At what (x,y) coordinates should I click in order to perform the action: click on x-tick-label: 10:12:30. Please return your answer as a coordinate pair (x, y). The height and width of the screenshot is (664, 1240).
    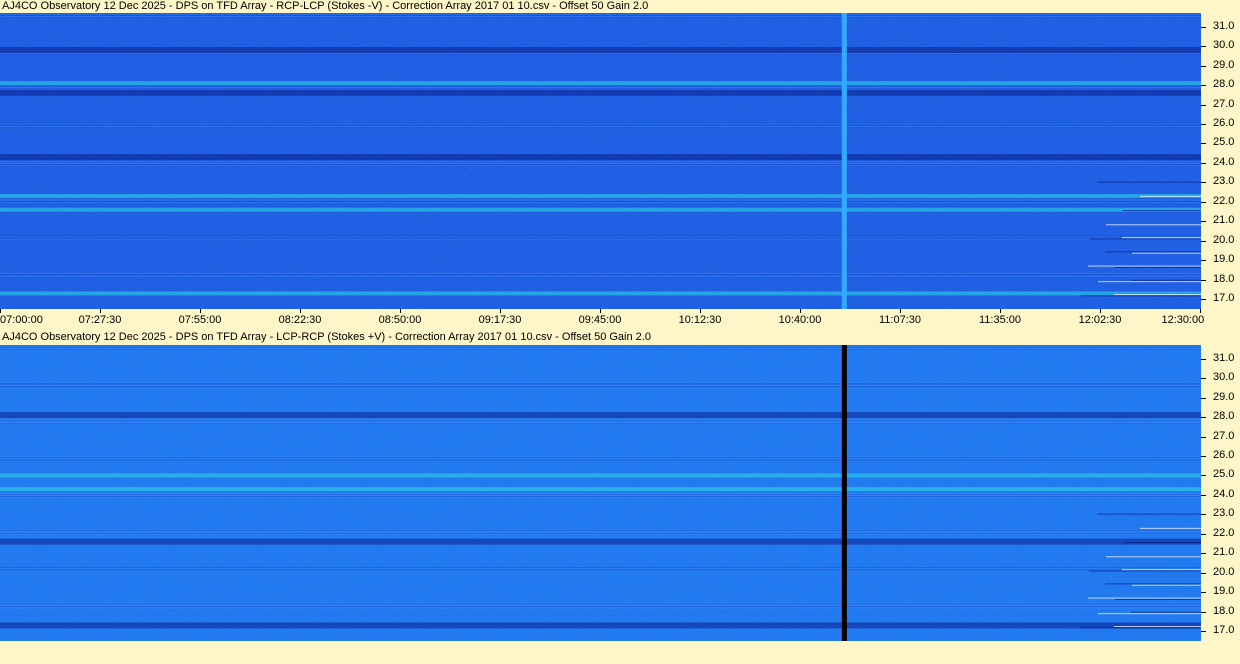
    Looking at the image, I should click on (700, 320).